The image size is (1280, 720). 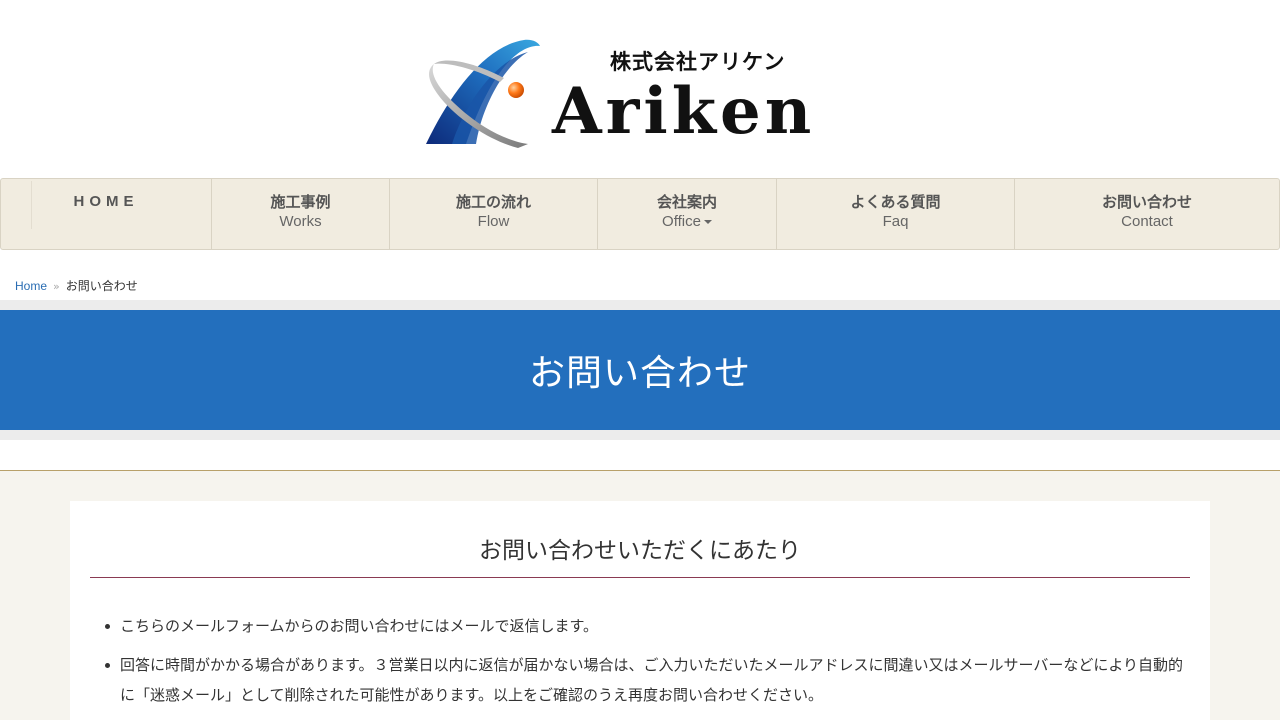 I want to click on nav-item-sublabel: Works, so click(x=300, y=221).